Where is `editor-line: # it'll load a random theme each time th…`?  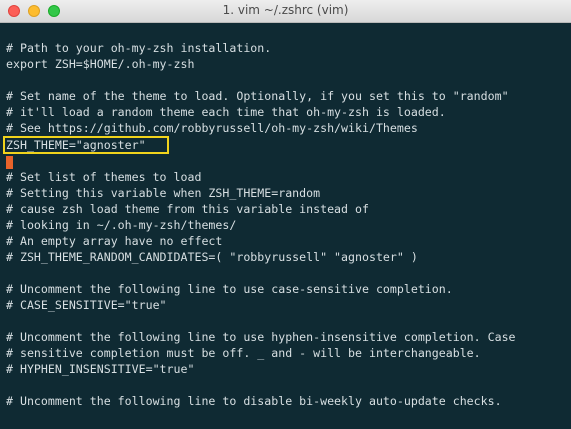 editor-line: # it'll load a random theme each time th… is located at coordinates (226, 112).